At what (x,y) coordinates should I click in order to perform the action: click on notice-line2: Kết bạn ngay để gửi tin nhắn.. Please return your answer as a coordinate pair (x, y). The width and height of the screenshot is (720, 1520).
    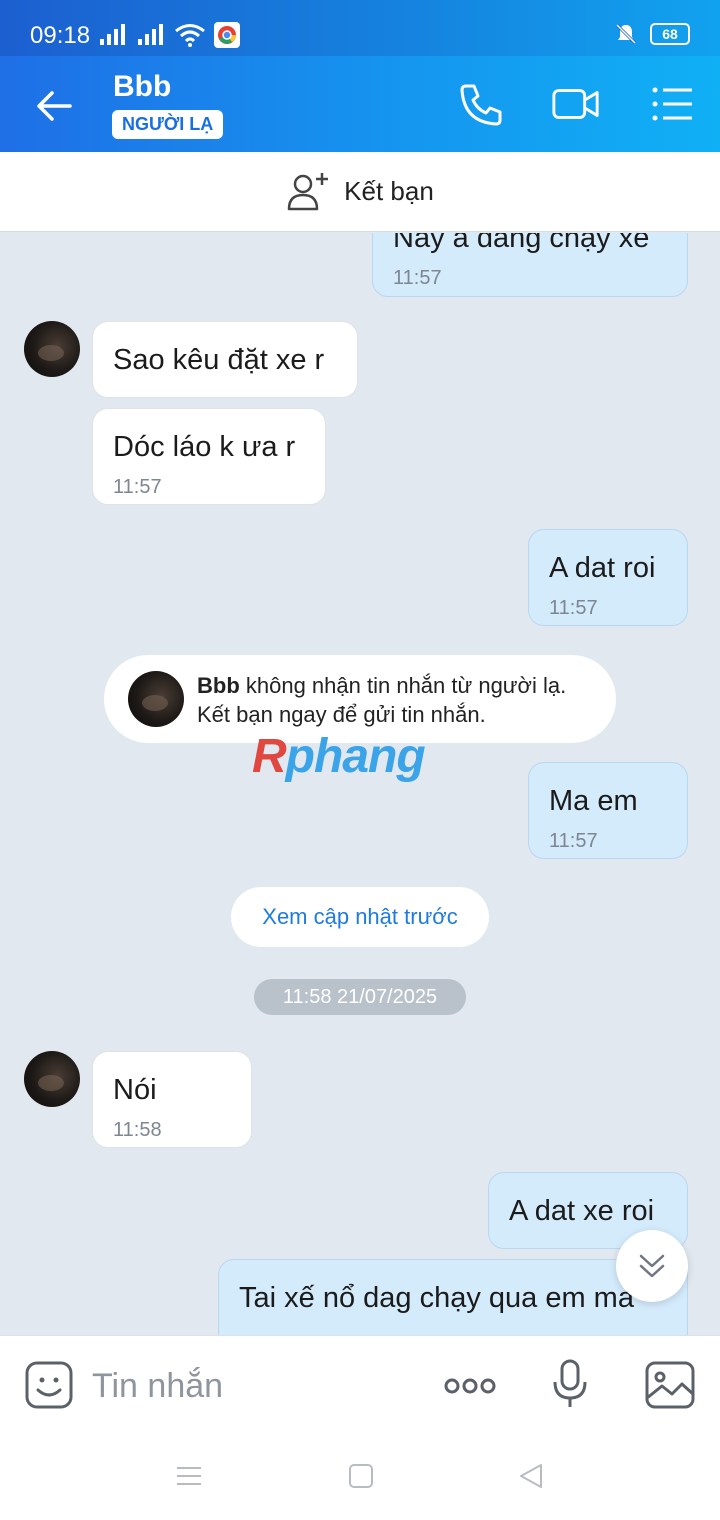
    Looking at the image, I should click on (341, 714).